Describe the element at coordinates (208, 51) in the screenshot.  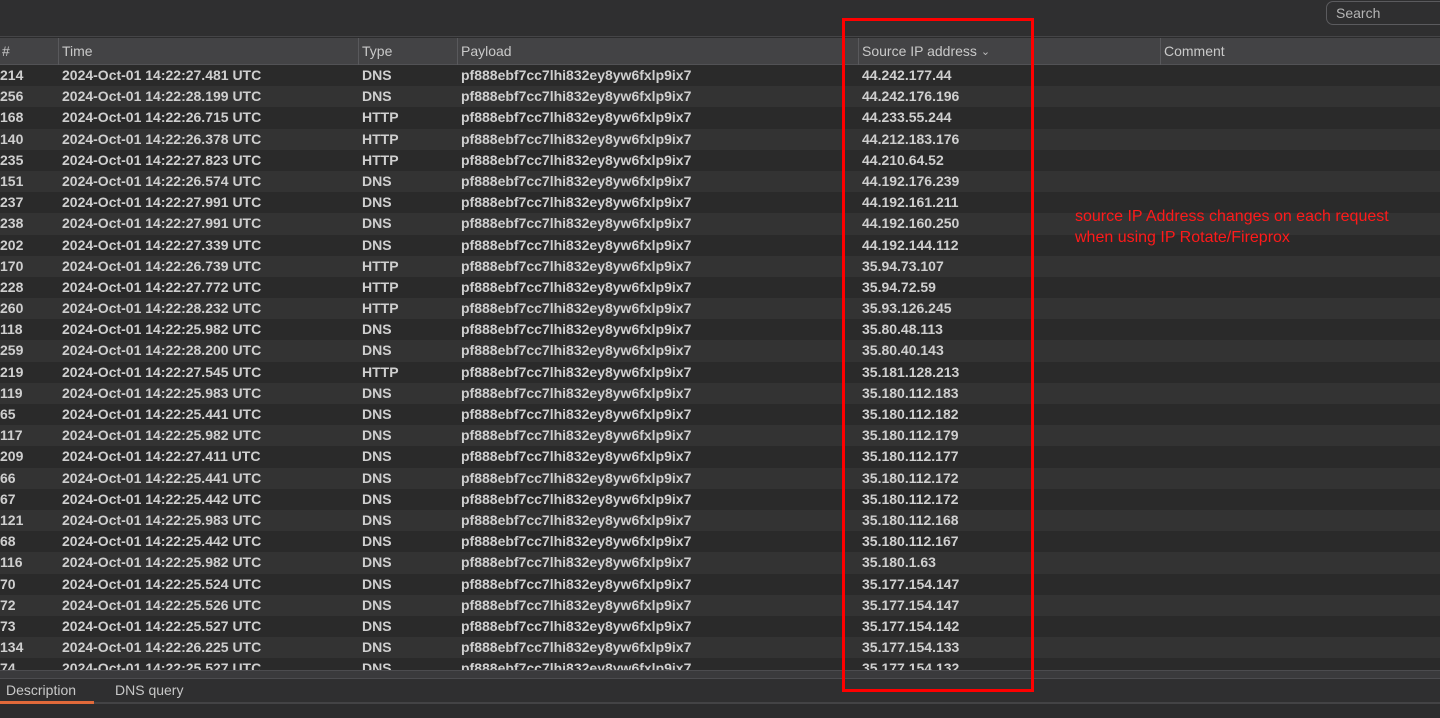
I see `column-header-time: Time` at that location.